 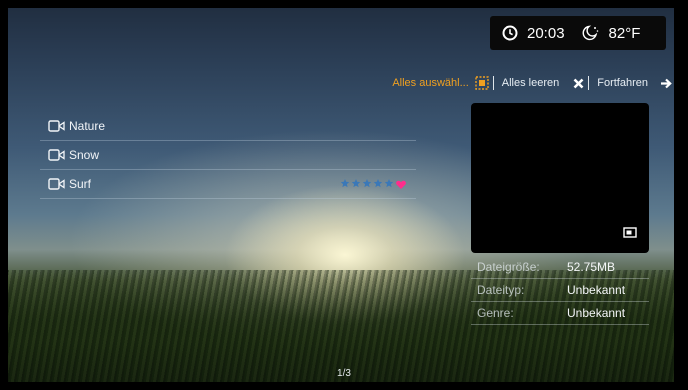 I want to click on selection-icon, so click(x=482, y=83).